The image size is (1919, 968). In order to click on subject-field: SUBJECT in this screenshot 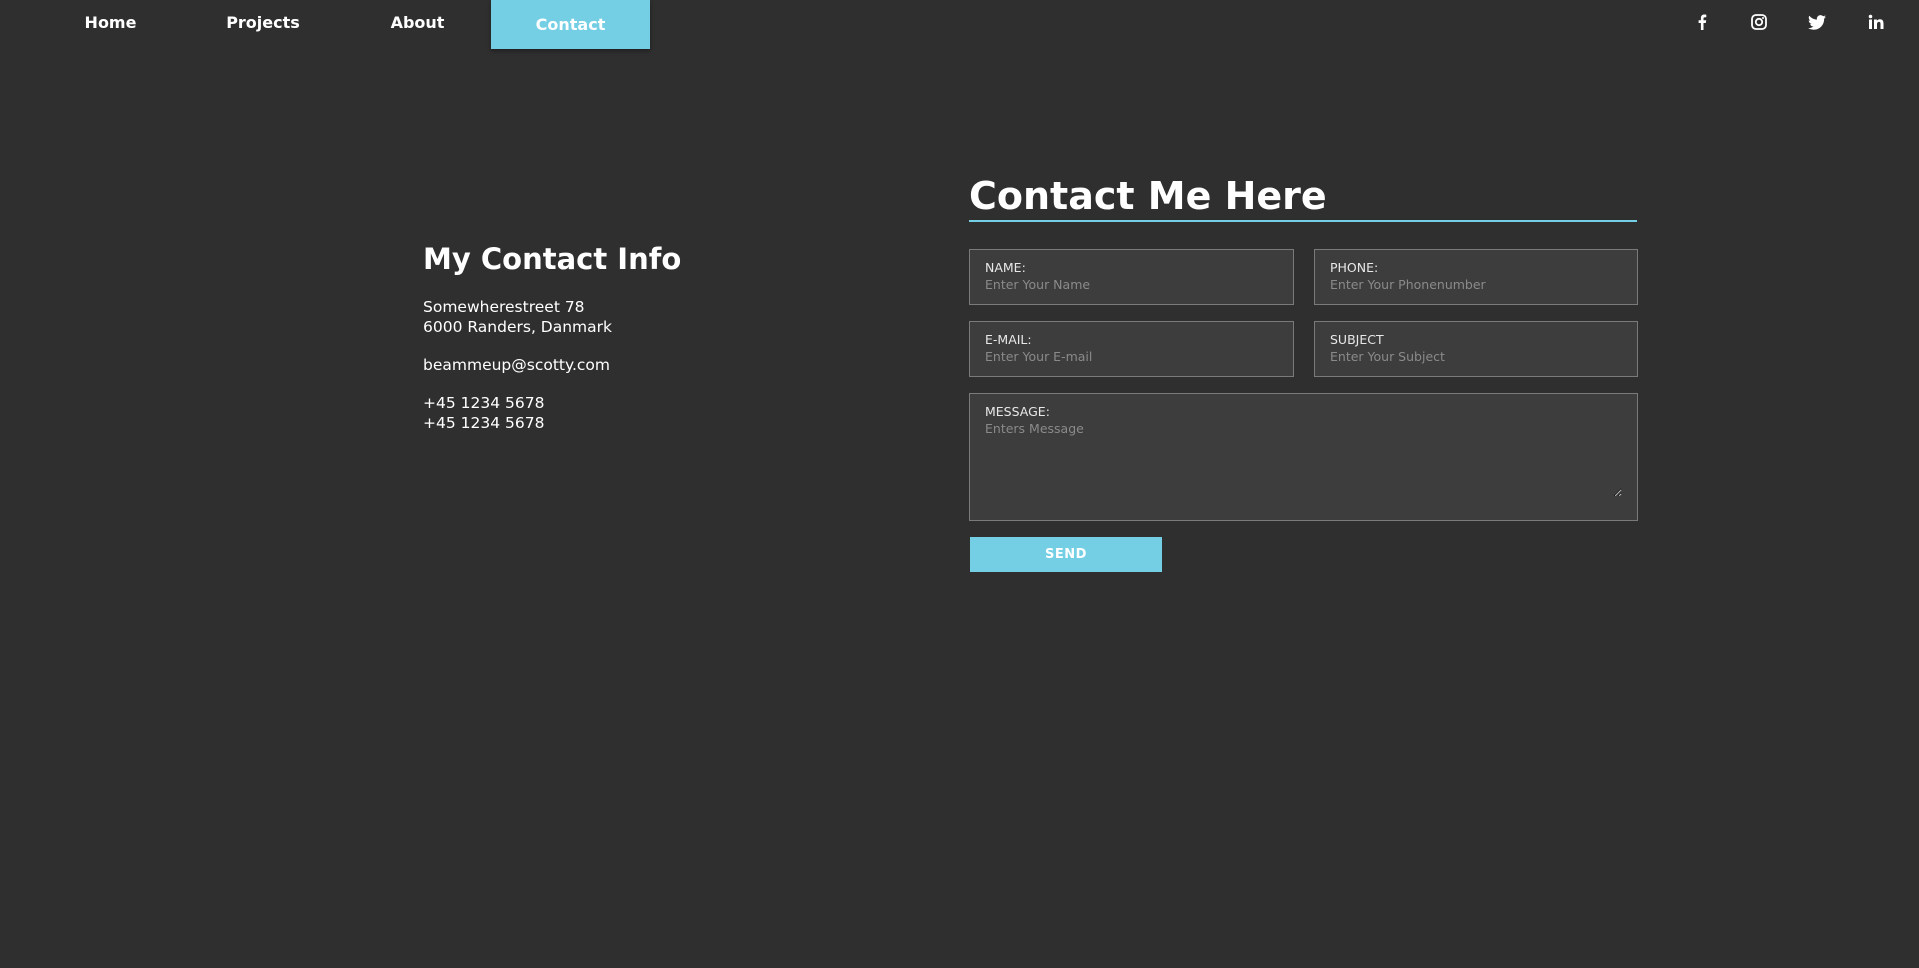, I will do `click(1476, 349)`.